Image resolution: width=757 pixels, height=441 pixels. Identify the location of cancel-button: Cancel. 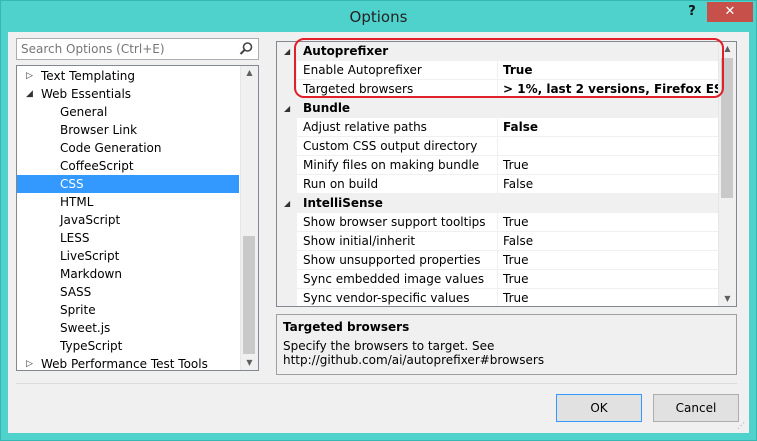
(696, 408).